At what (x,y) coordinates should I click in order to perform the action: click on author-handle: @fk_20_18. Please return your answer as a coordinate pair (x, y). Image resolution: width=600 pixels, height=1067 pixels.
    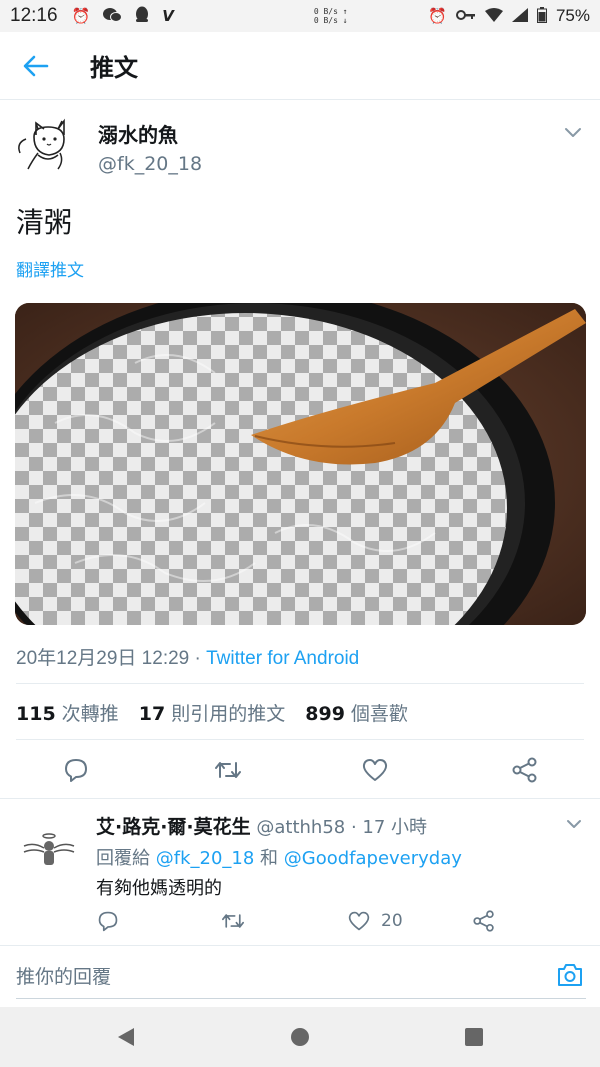
    Looking at the image, I should click on (150, 164).